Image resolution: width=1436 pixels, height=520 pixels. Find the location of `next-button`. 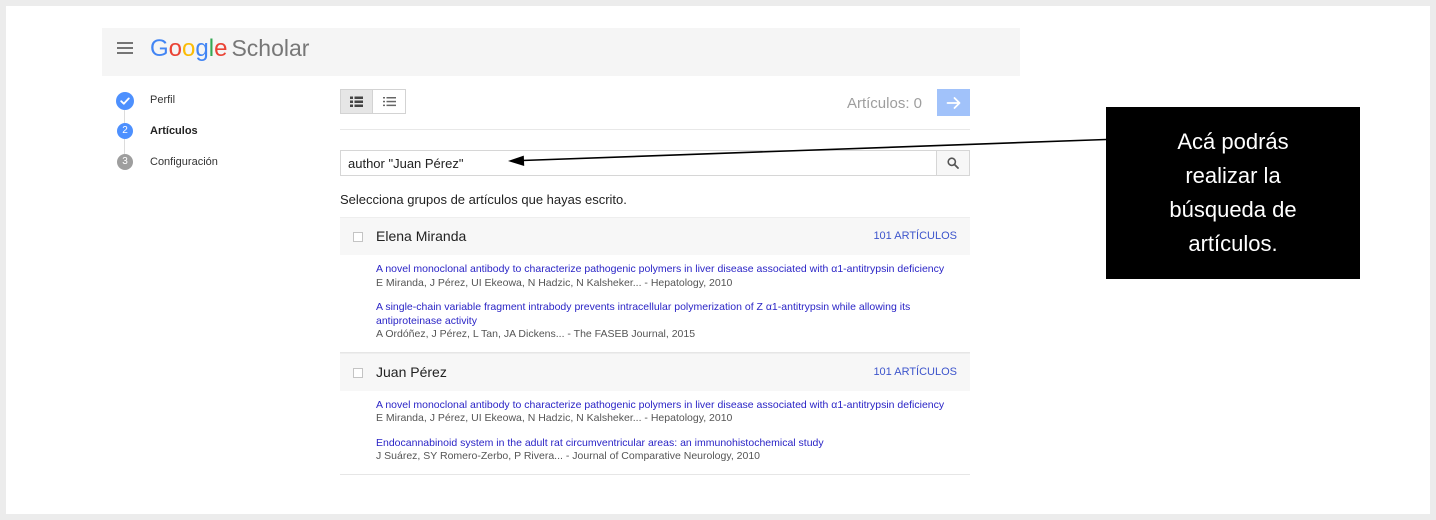

next-button is located at coordinates (953, 102).